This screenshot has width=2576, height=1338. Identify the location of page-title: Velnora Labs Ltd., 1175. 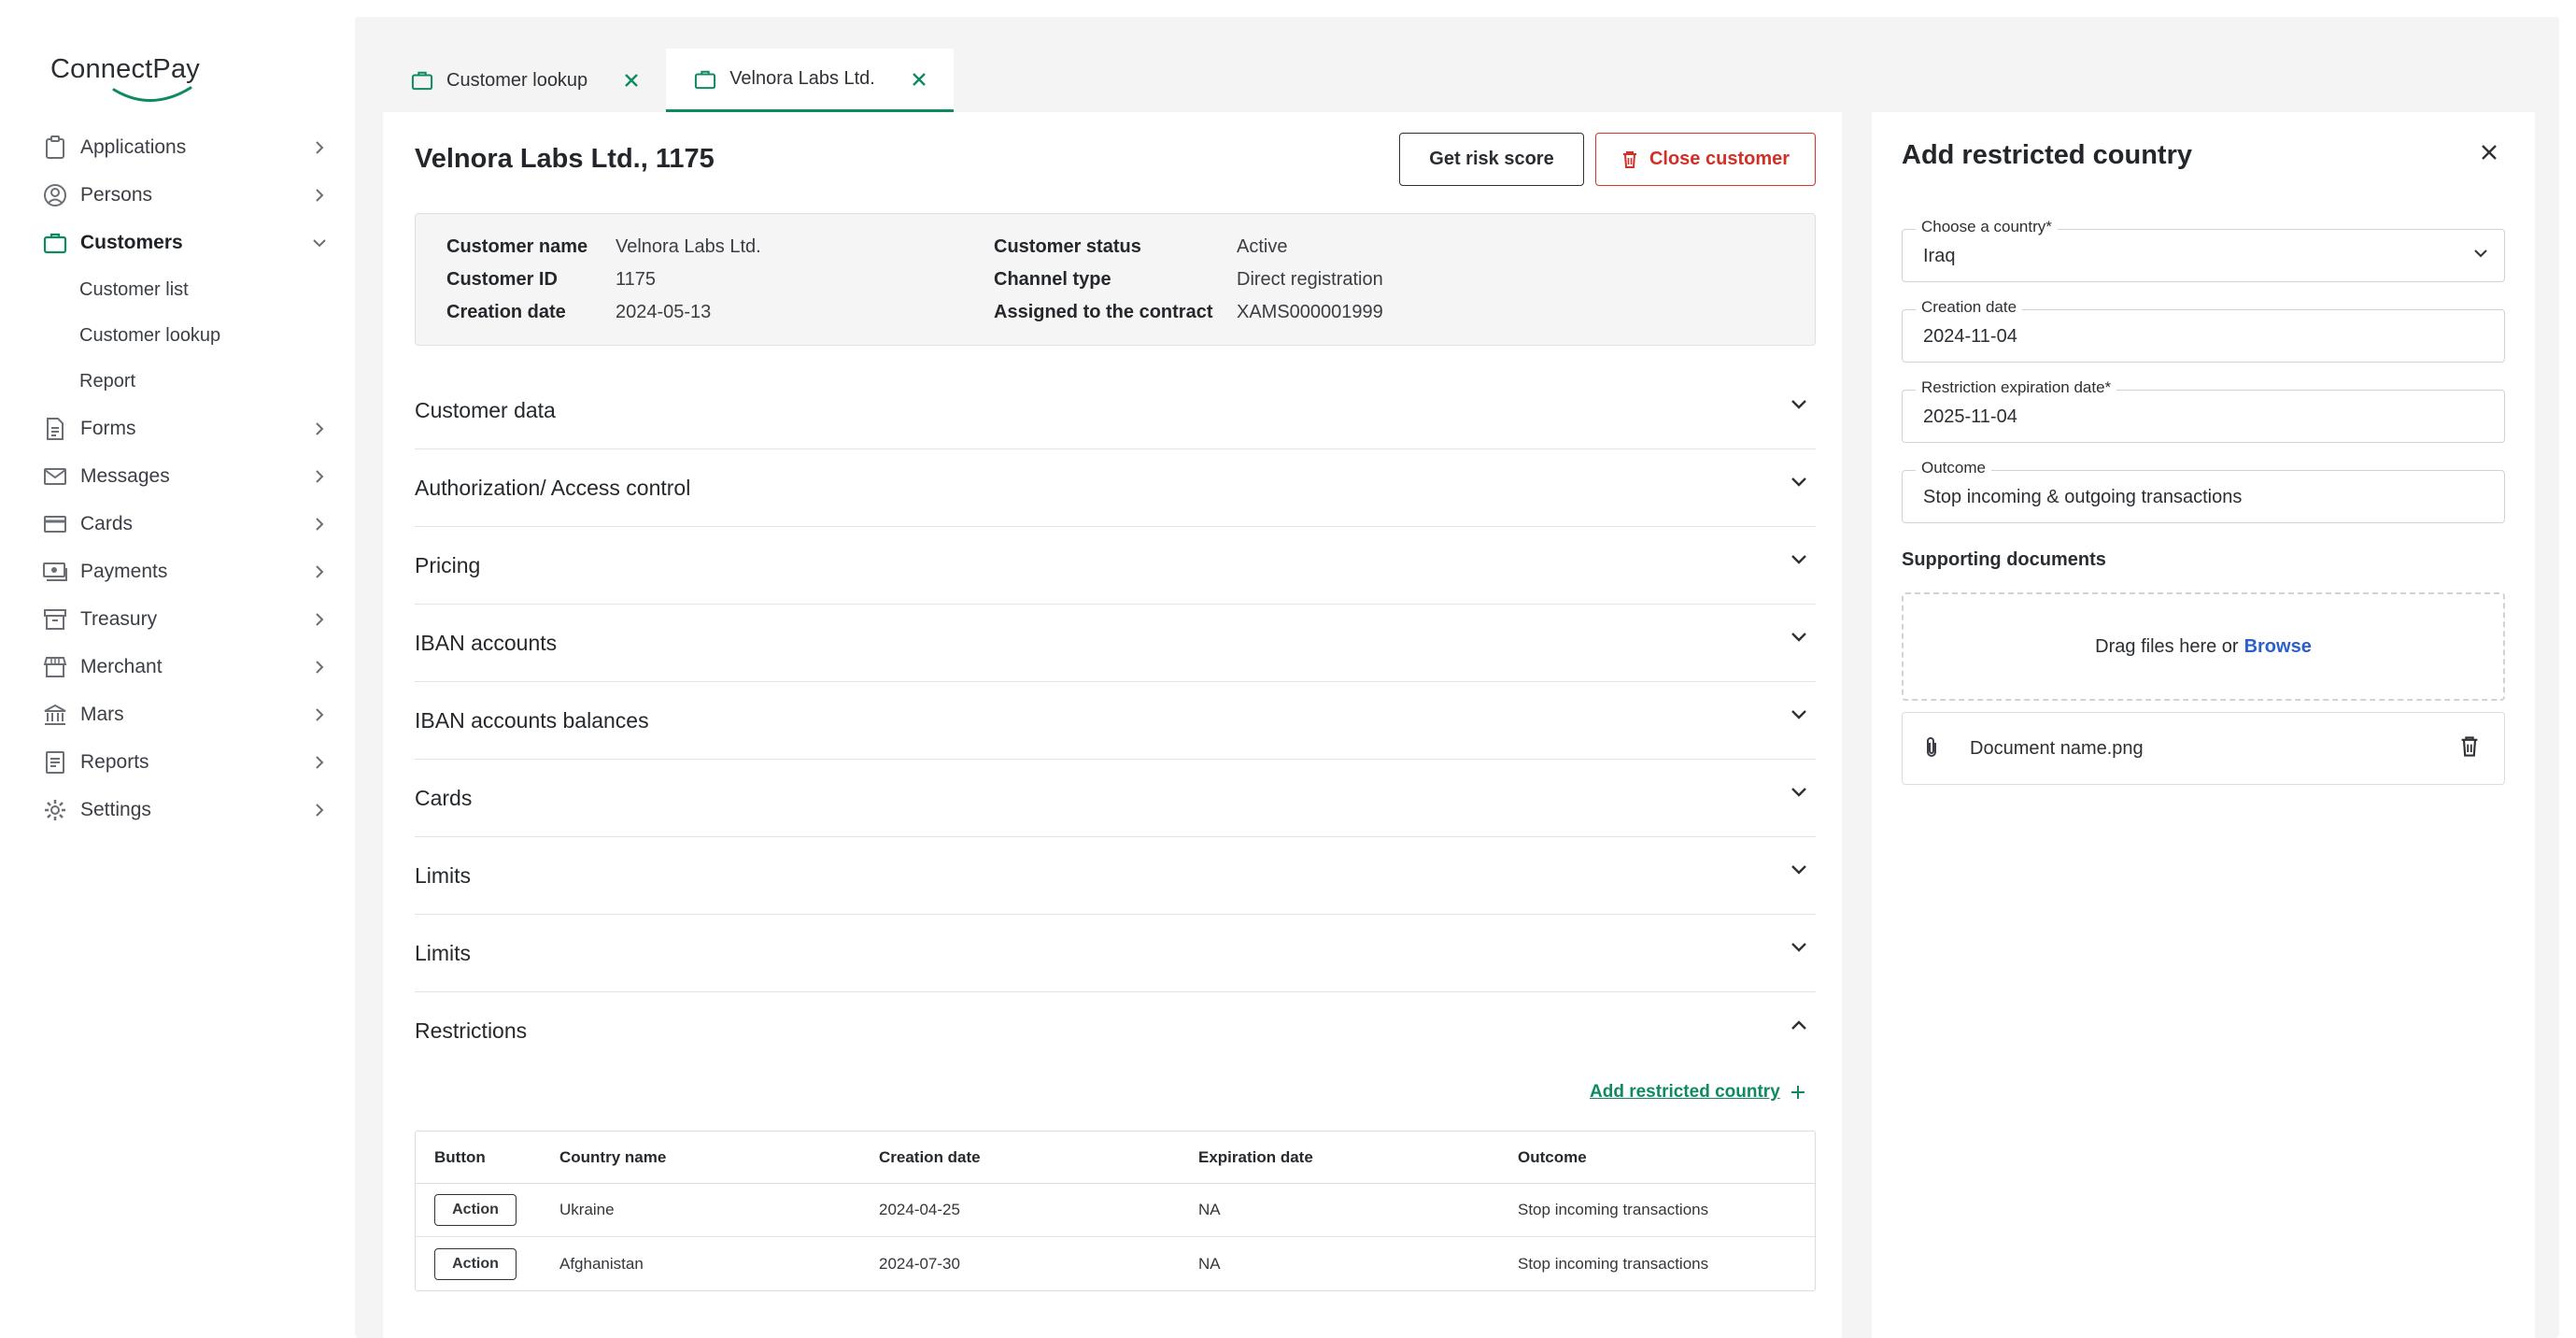
(565, 159).